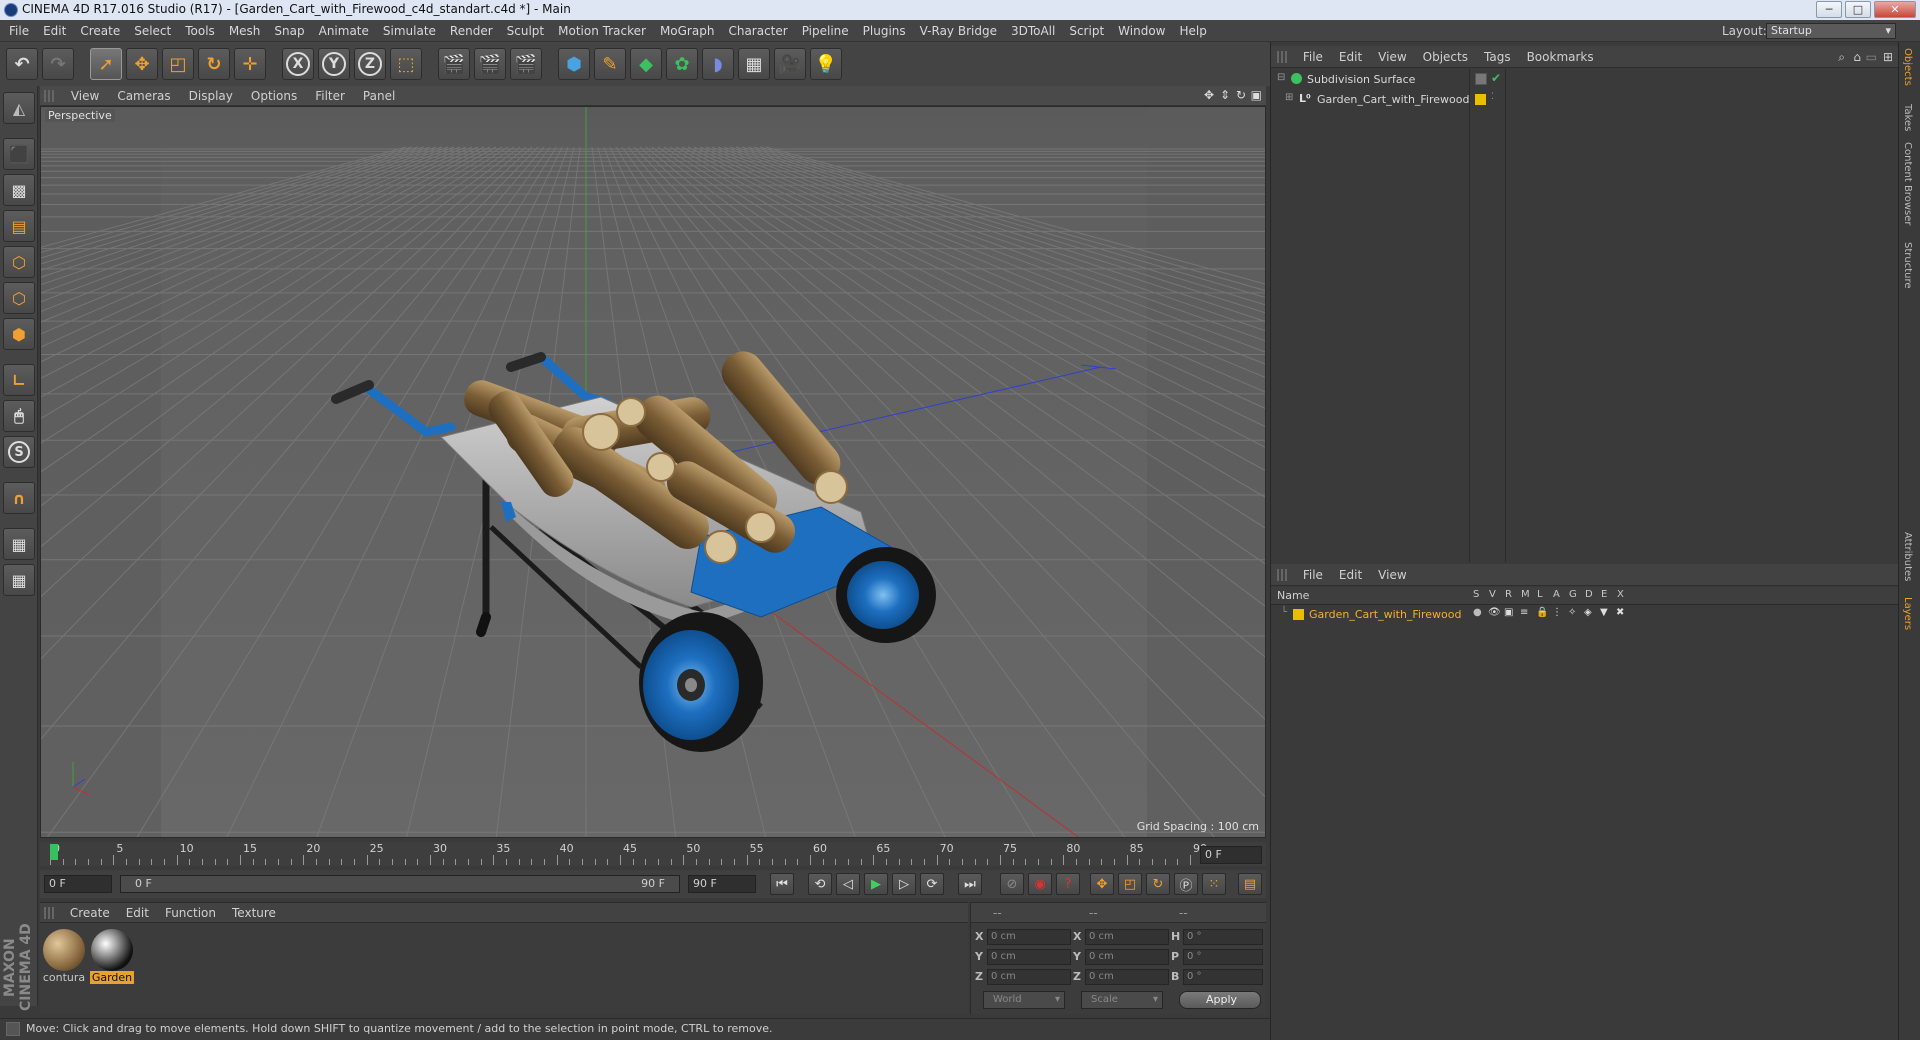 The width and height of the screenshot is (1920, 1040). I want to click on rot-h-field: 0 °, so click(1223, 937).